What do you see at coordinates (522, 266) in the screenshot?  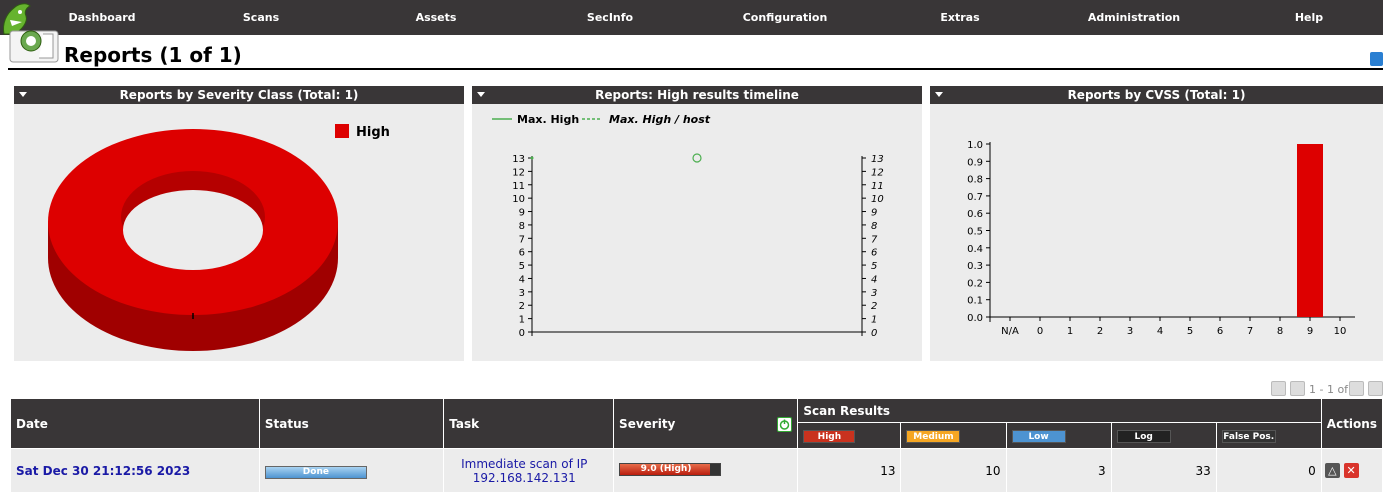 I see `y-tick-label-left: 5` at bounding box center [522, 266].